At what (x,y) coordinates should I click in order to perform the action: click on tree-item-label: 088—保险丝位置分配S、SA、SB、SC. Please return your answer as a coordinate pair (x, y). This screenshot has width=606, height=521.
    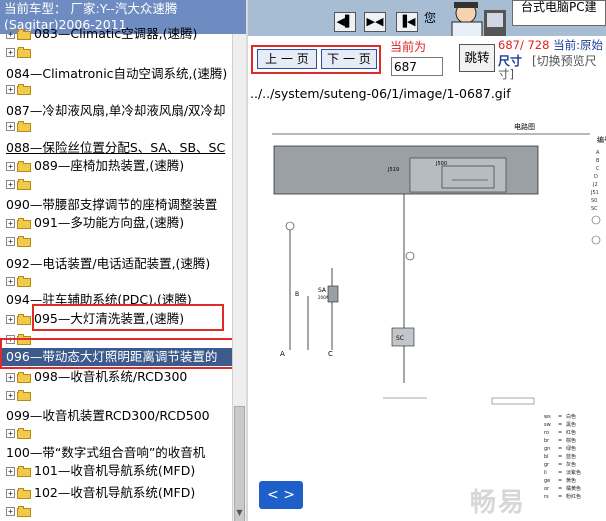
    Looking at the image, I should click on (116, 147).